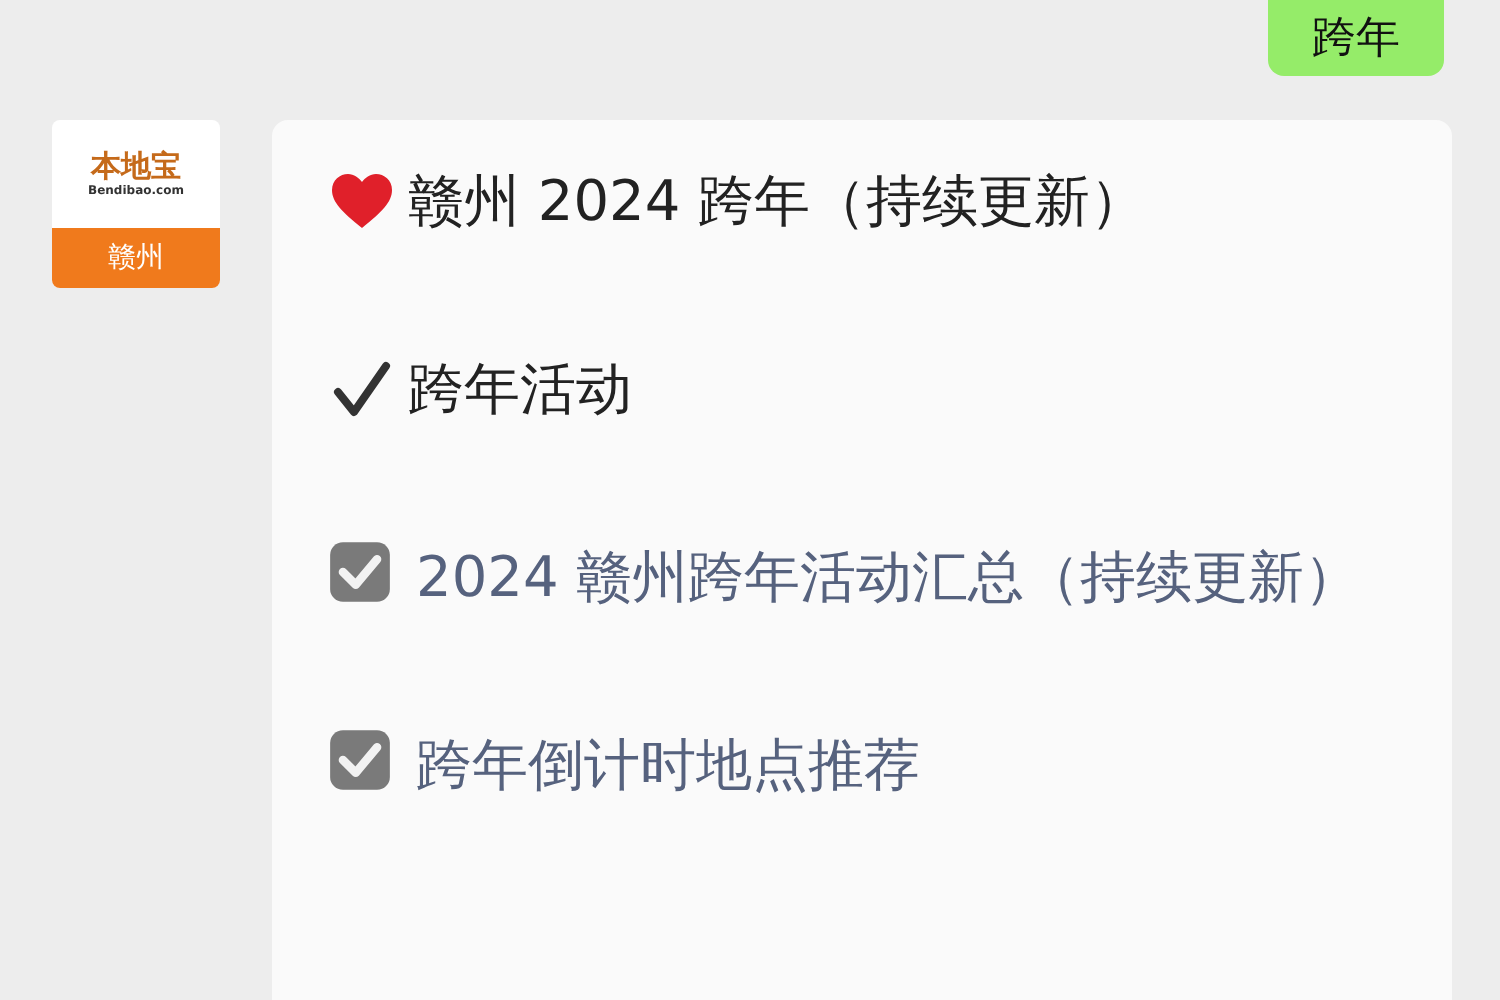 Image resolution: width=1500 pixels, height=1000 pixels. I want to click on section-label: 跨年活动, so click(520, 390).